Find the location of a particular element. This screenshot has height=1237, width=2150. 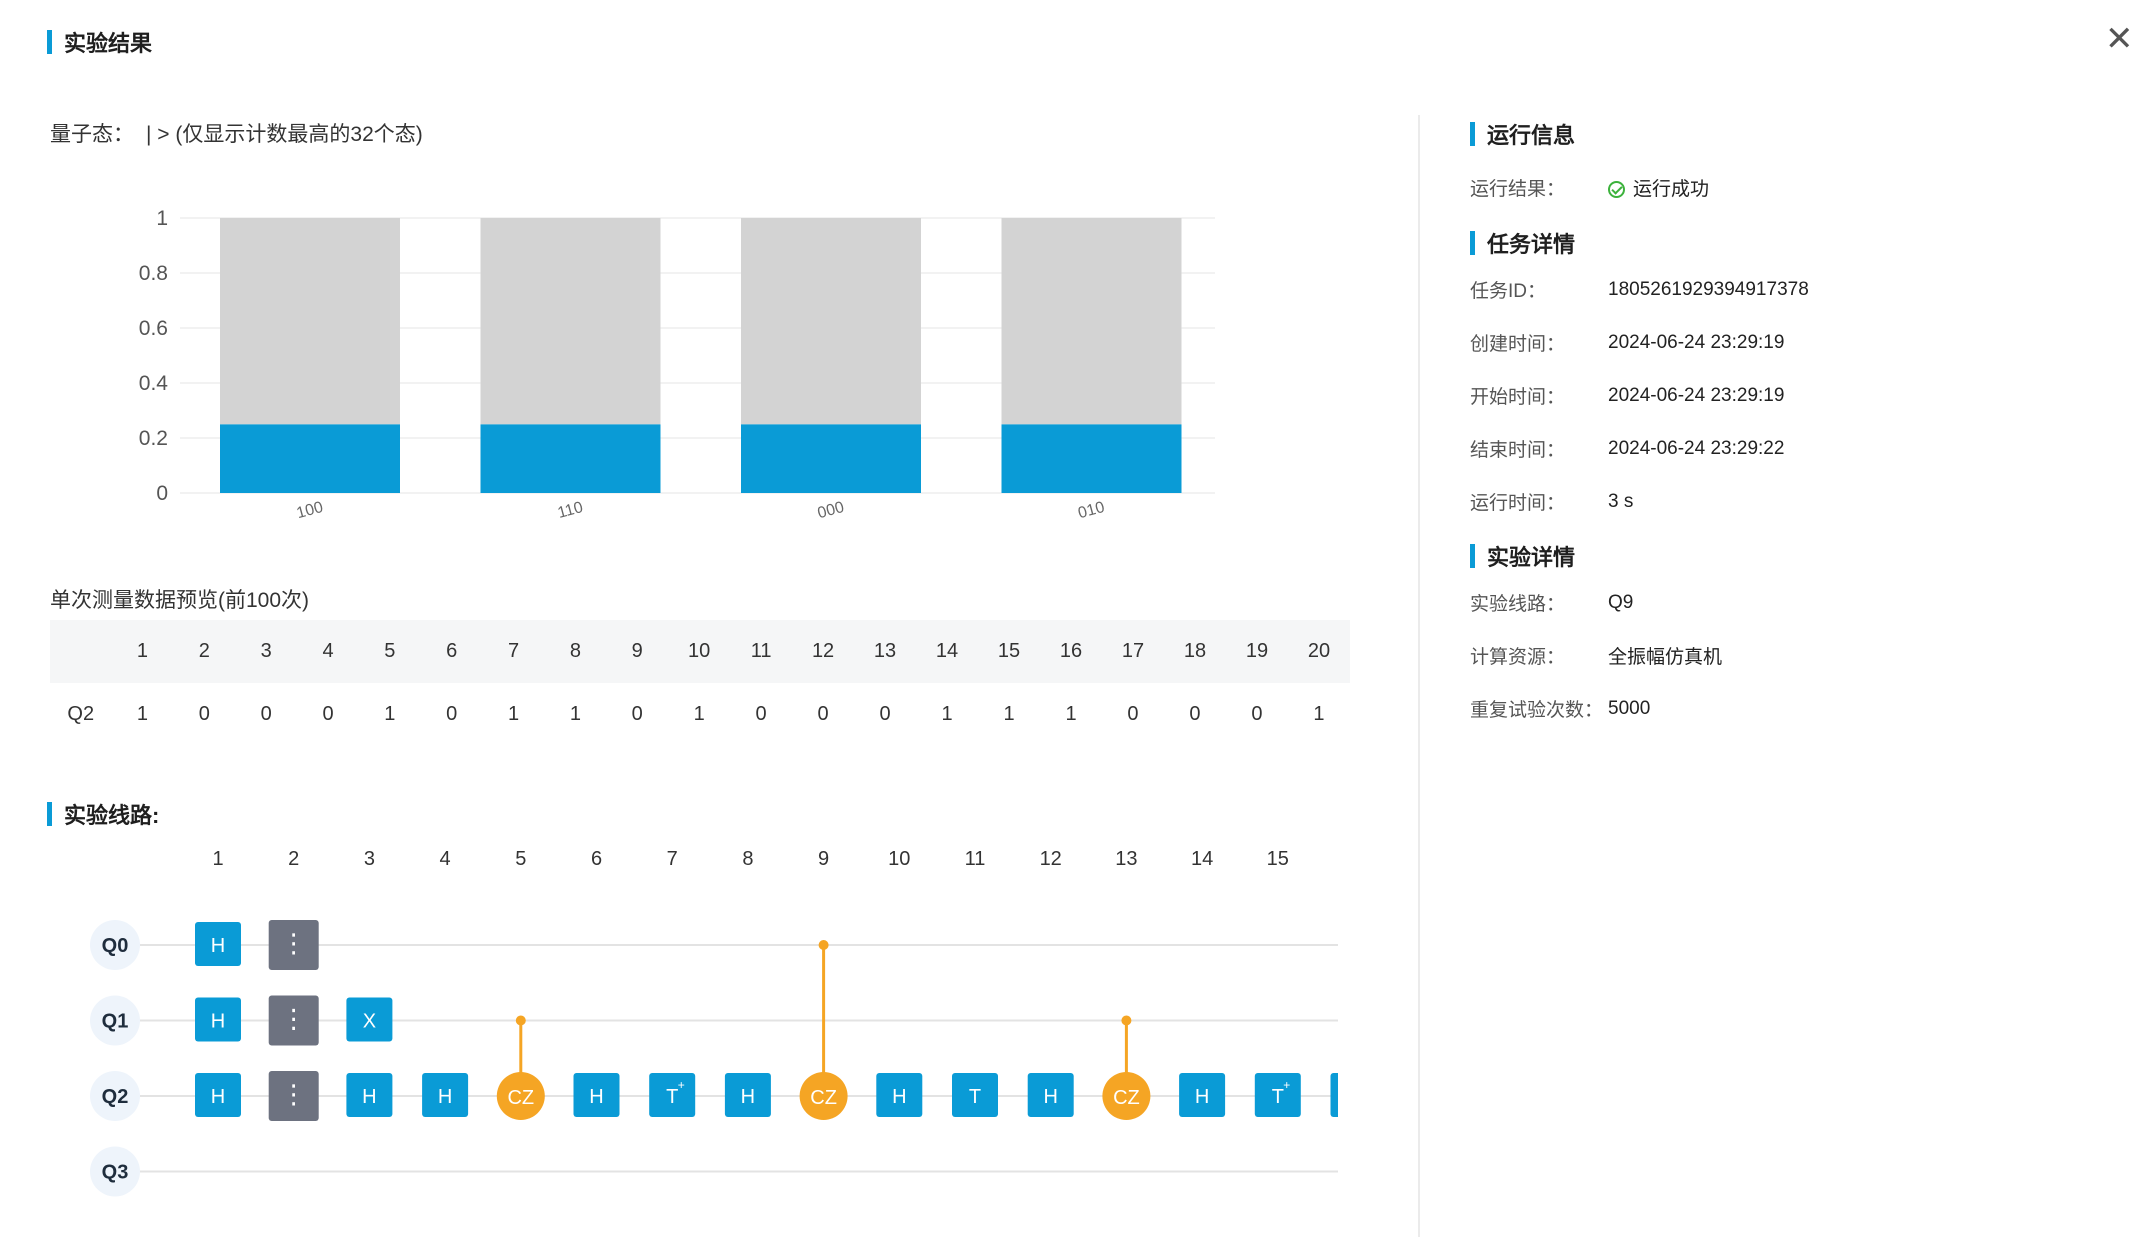

y-tick-label: 1 is located at coordinates (162, 218).